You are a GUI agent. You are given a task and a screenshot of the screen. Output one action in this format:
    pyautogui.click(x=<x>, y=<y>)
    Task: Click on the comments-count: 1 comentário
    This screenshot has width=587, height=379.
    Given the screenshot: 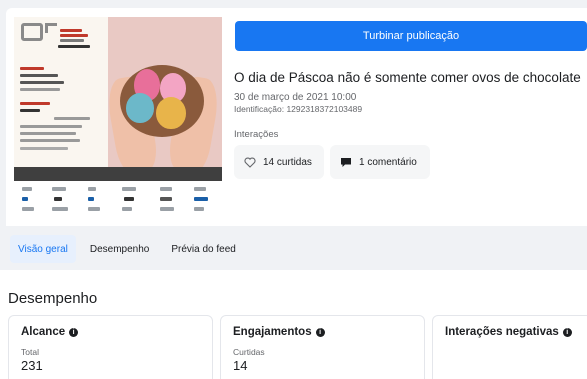 What is the action you would take?
    pyautogui.click(x=388, y=162)
    